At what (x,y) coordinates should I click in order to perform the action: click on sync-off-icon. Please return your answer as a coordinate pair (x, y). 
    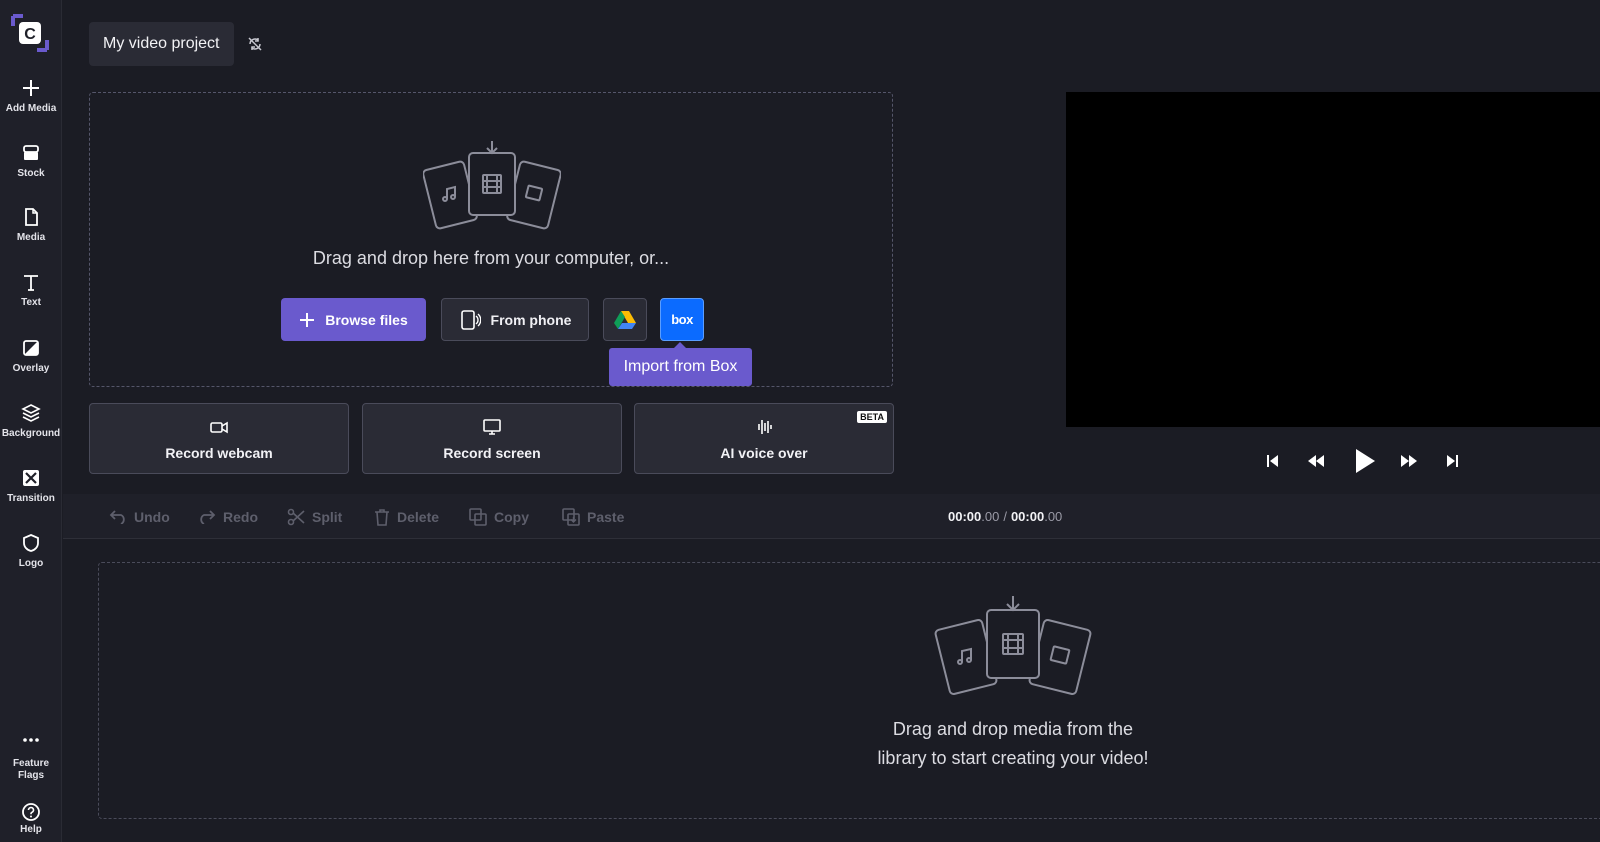
    Looking at the image, I should click on (255, 44).